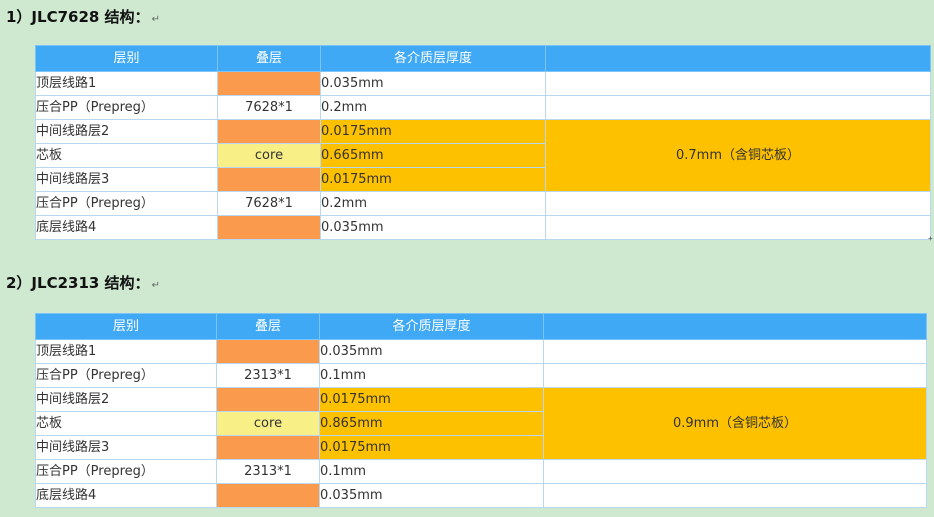 The width and height of the screenshot is (934, 517). What do you see at coordinates (735, 423) in the screenshot?
I see `core-total-cell: 0.9mm（含铜芯板）` at bounding box center [735, 423].